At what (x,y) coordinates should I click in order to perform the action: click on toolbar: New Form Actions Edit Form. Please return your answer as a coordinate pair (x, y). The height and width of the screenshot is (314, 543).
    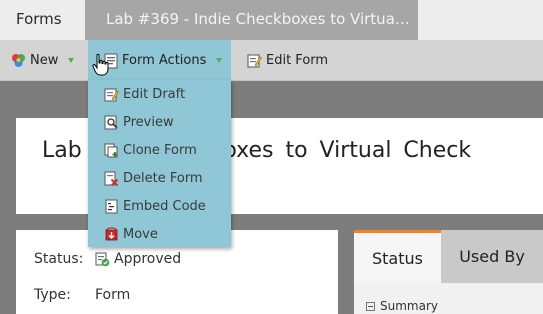
    Looking at the image, I should click on (271, 60).